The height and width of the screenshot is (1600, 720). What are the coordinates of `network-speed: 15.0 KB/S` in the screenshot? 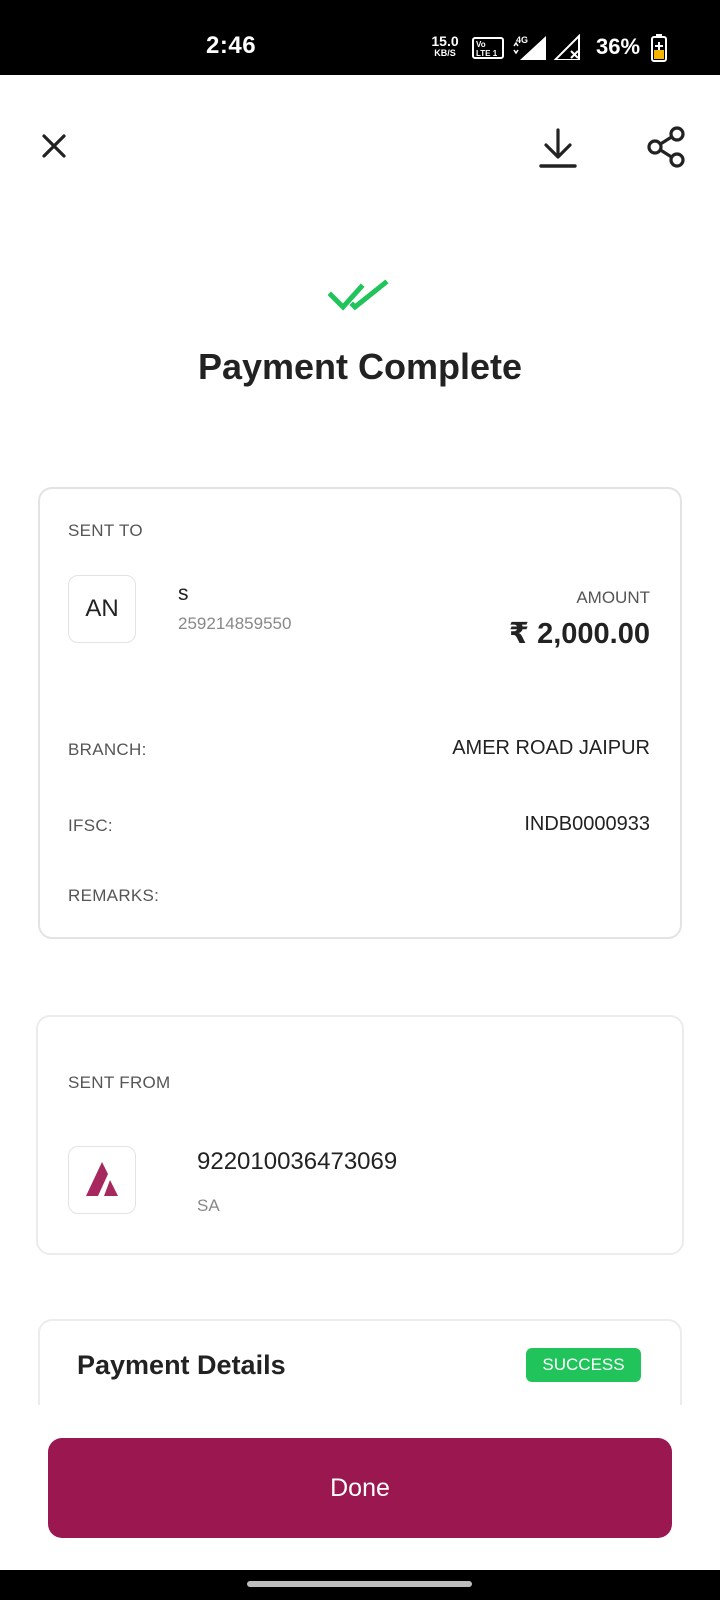 It's located at (445, 46).